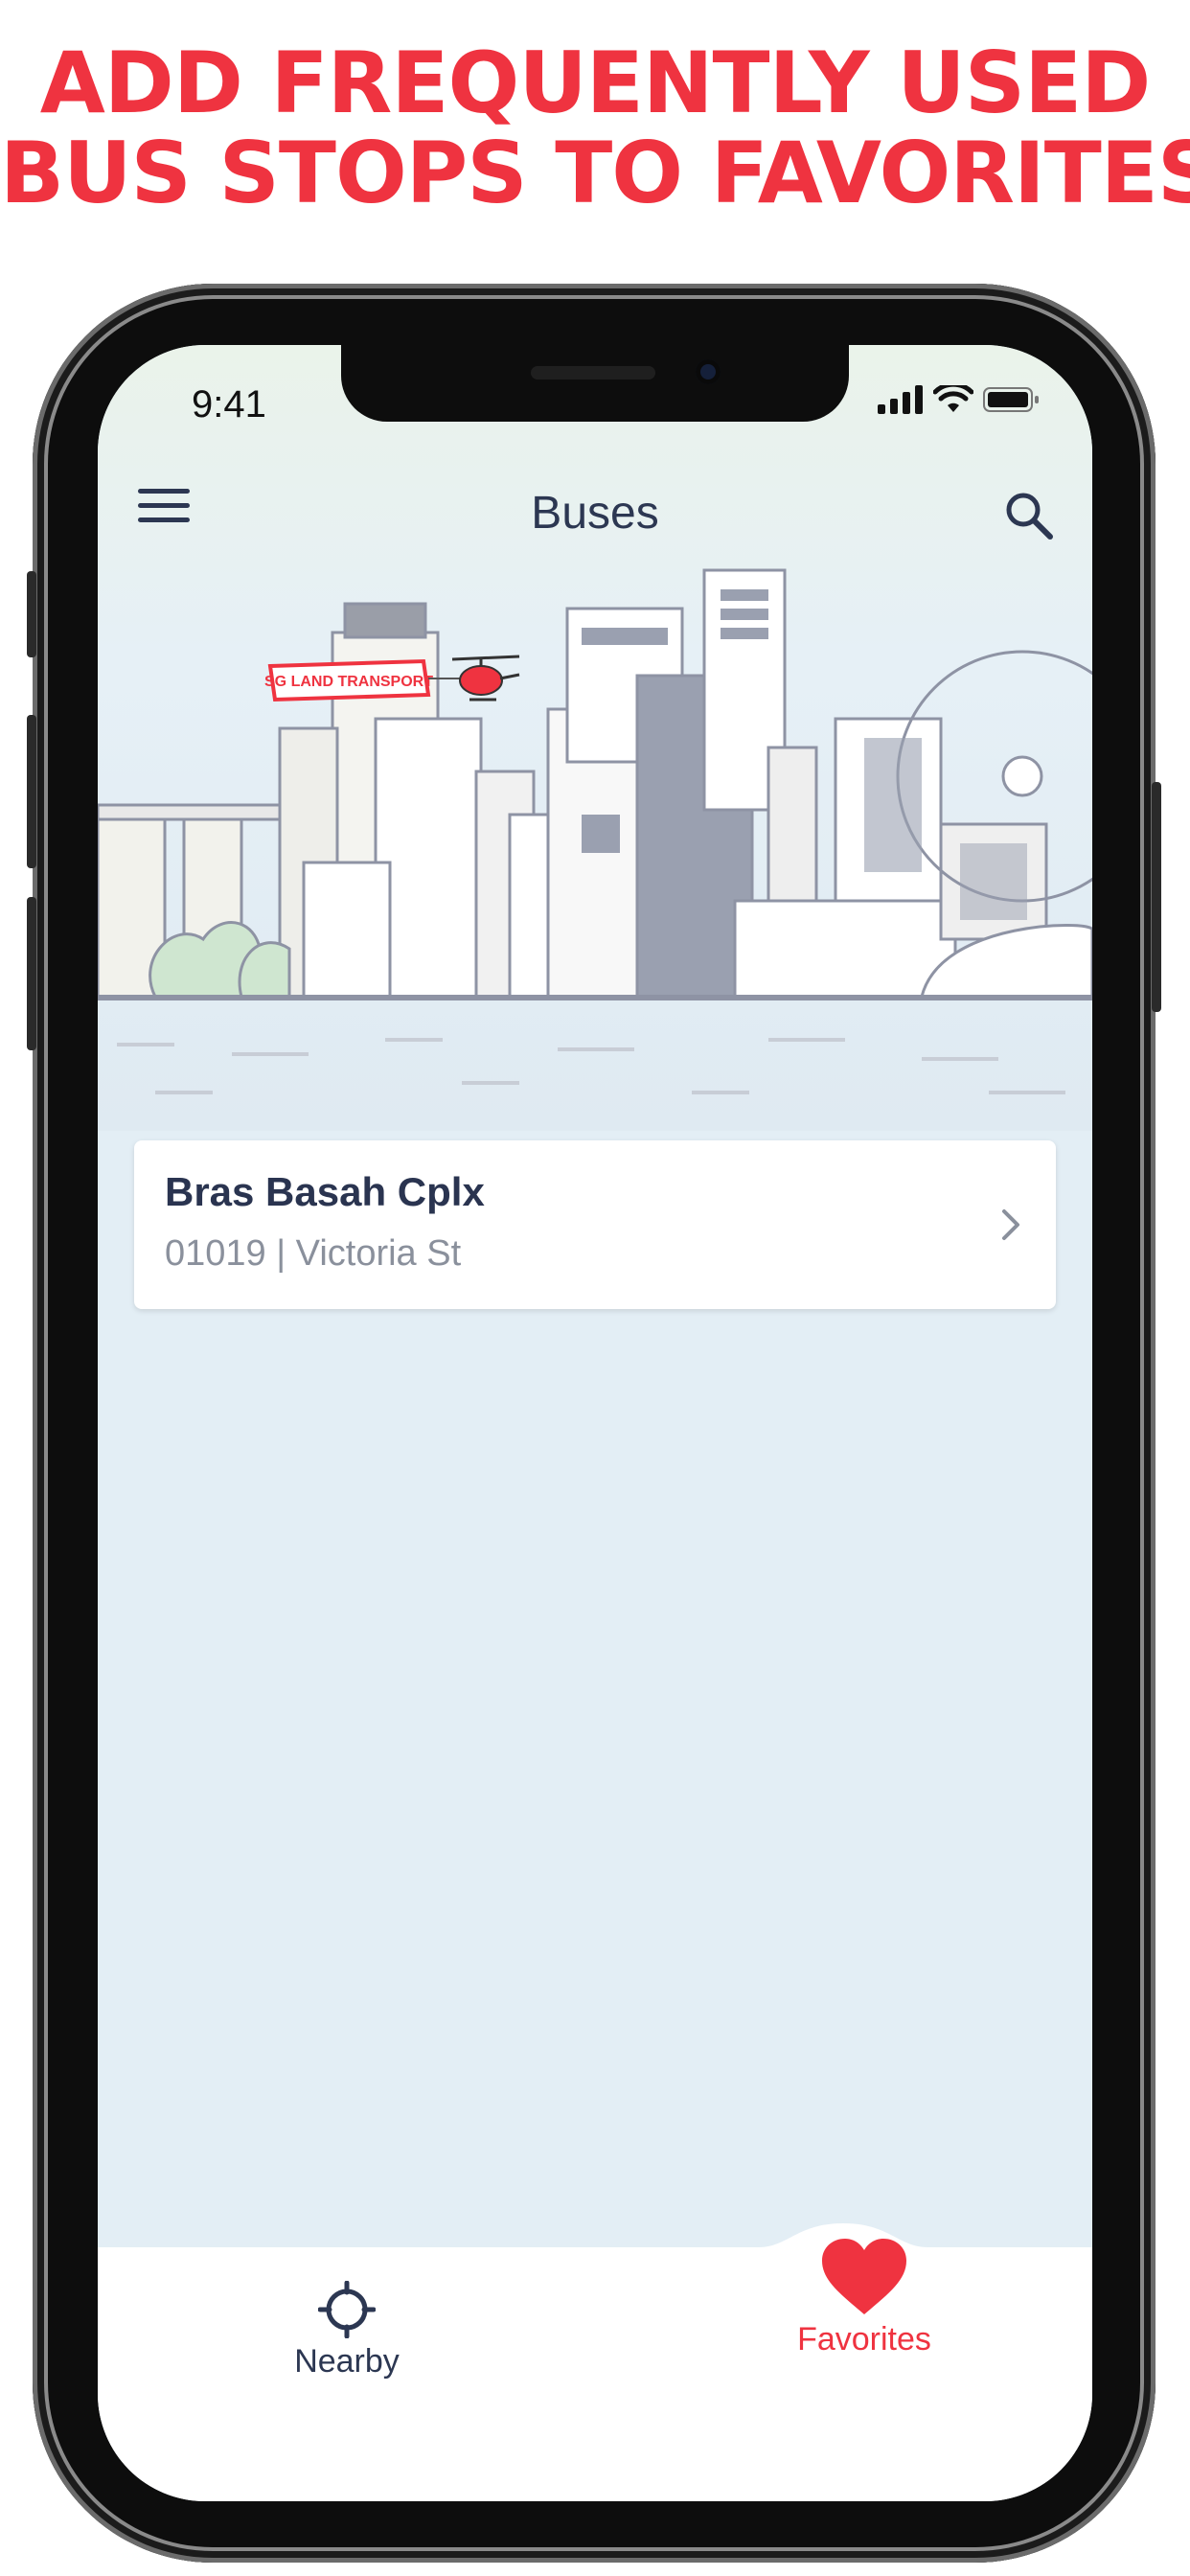 The image size is (1190, 2576). I want to click on heart-icon, so click(864, 2276).